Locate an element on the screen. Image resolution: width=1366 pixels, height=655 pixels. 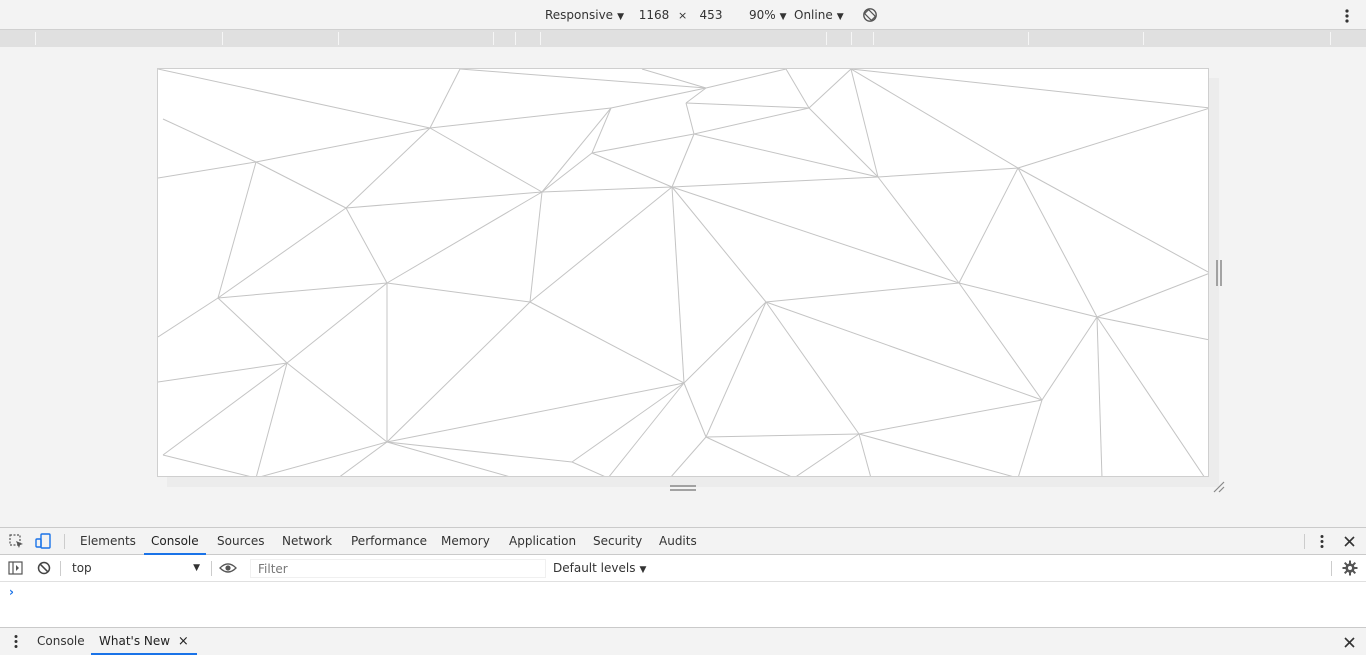
live-expression-eye-icon is located at coordinates (228, 568).